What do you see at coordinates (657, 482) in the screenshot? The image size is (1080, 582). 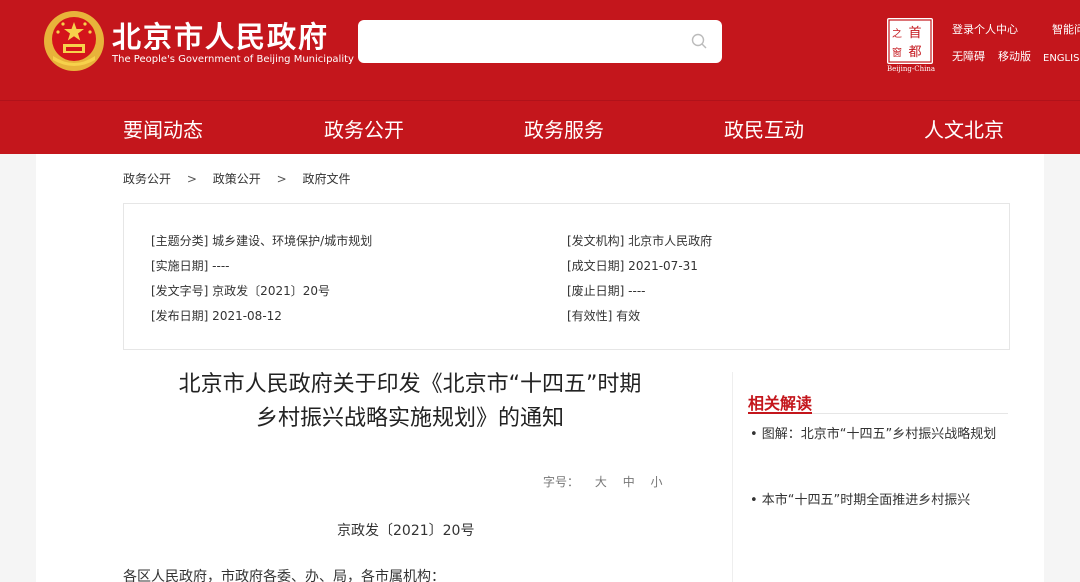 I see `font-size-small-button: 小` at bounding box center [657, 482].